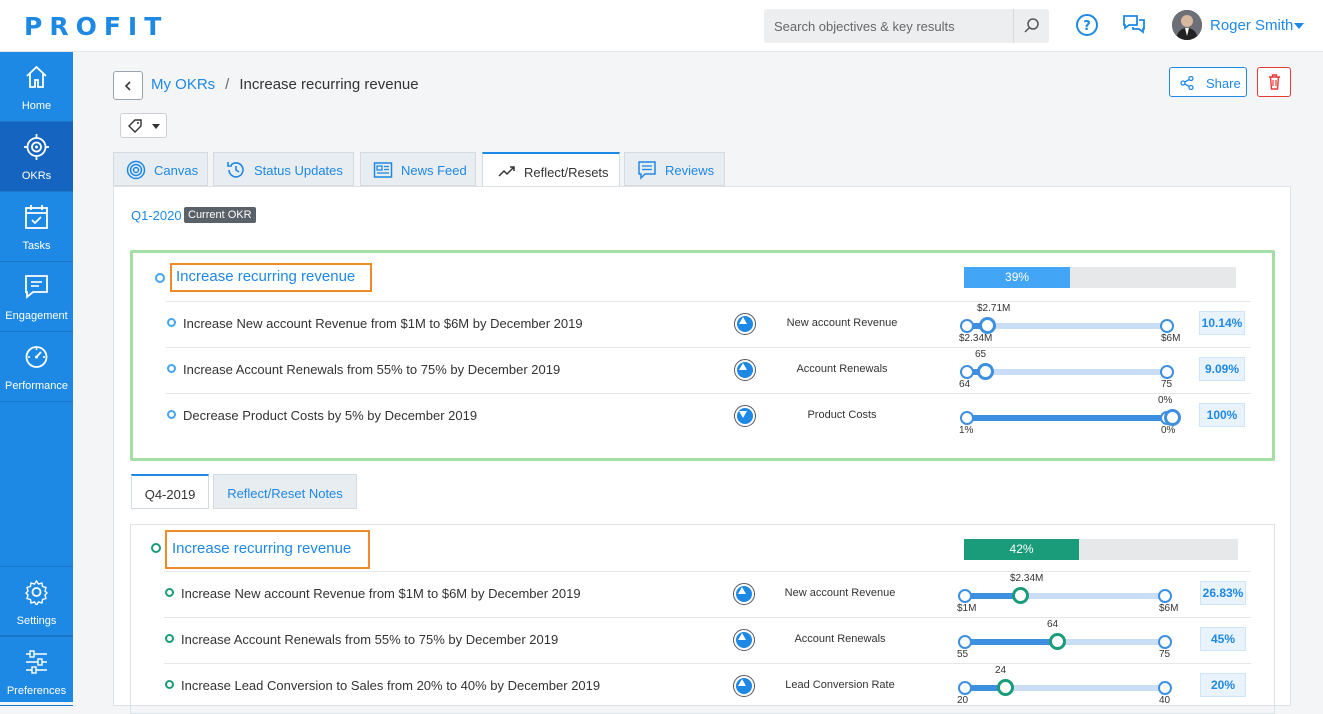 This screenshot has height=714, width=1323. What do you see at coordinates (647, 170) in the screenshot?
I see `review-icon` at bounding box center [647, 170].